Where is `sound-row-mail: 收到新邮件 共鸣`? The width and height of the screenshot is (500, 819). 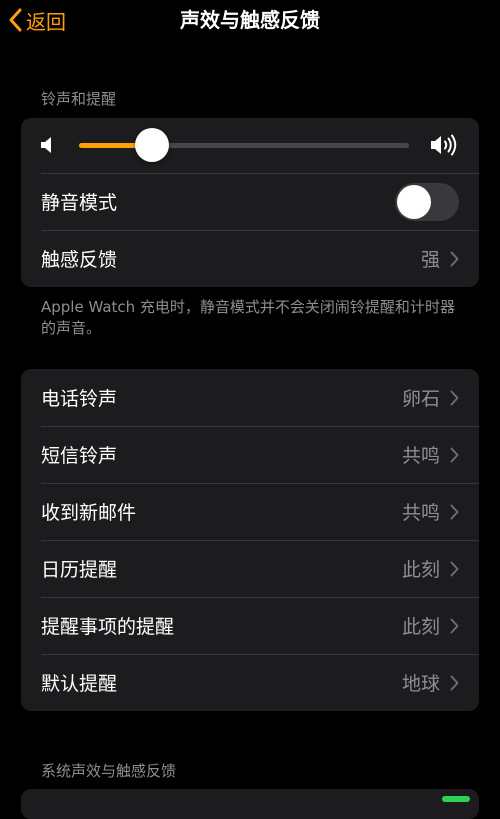 sound-row-mail: 收到新邮件 共鸣 is located at coordinates (250, 511).